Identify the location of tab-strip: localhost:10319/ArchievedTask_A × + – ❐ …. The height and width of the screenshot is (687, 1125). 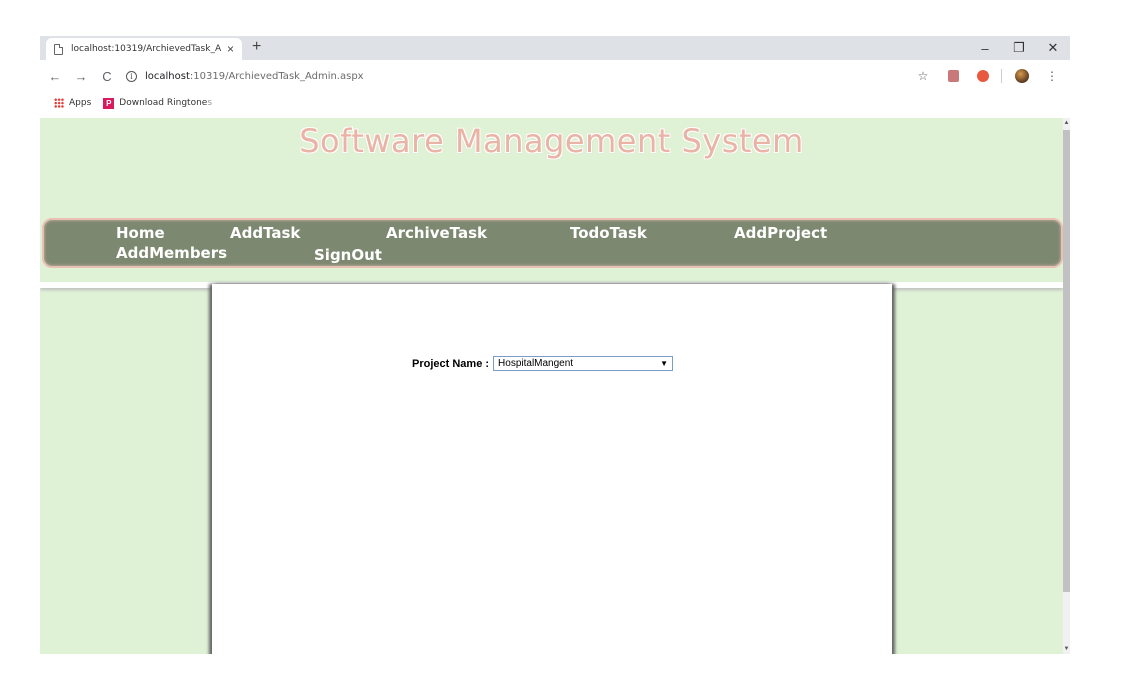
(555, 48).